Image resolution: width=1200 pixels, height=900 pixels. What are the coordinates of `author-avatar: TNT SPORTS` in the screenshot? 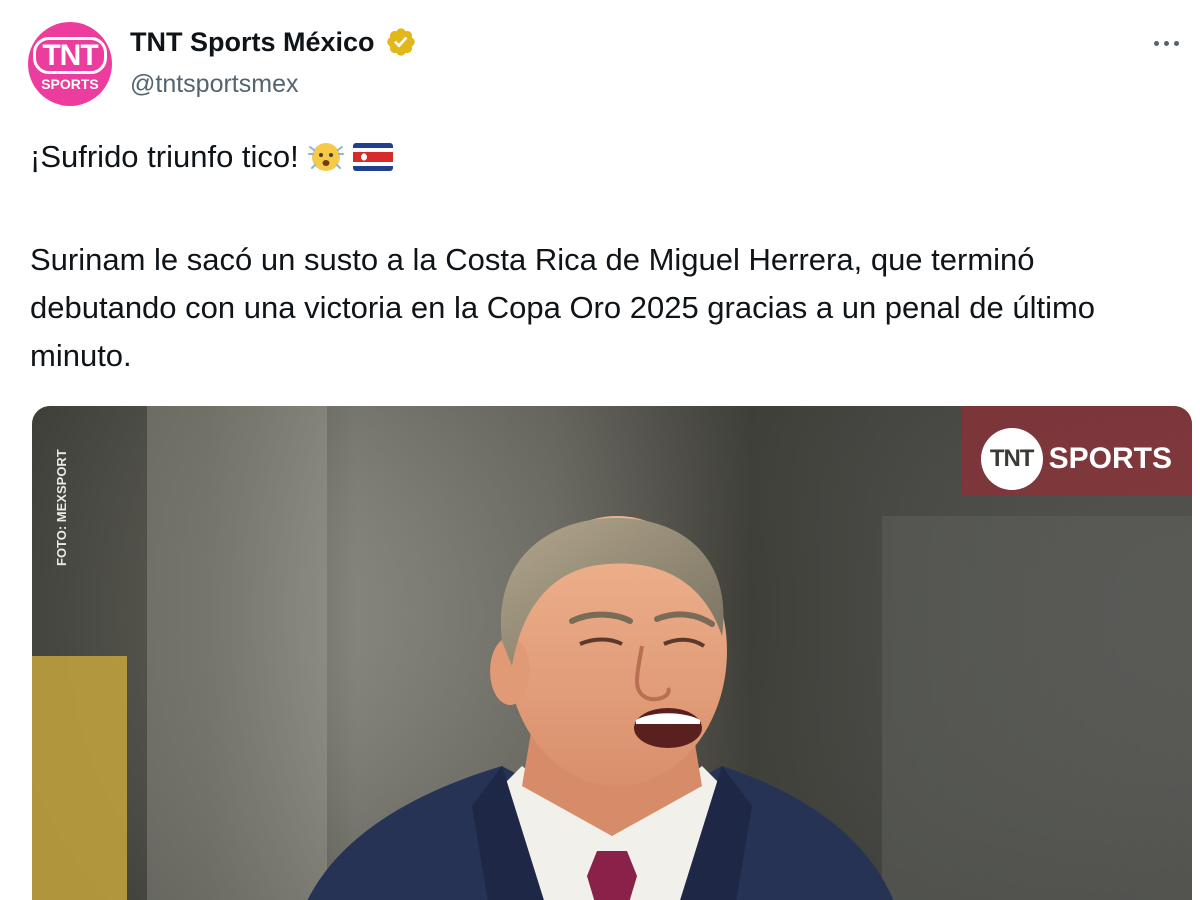 It's located at (70, 64).